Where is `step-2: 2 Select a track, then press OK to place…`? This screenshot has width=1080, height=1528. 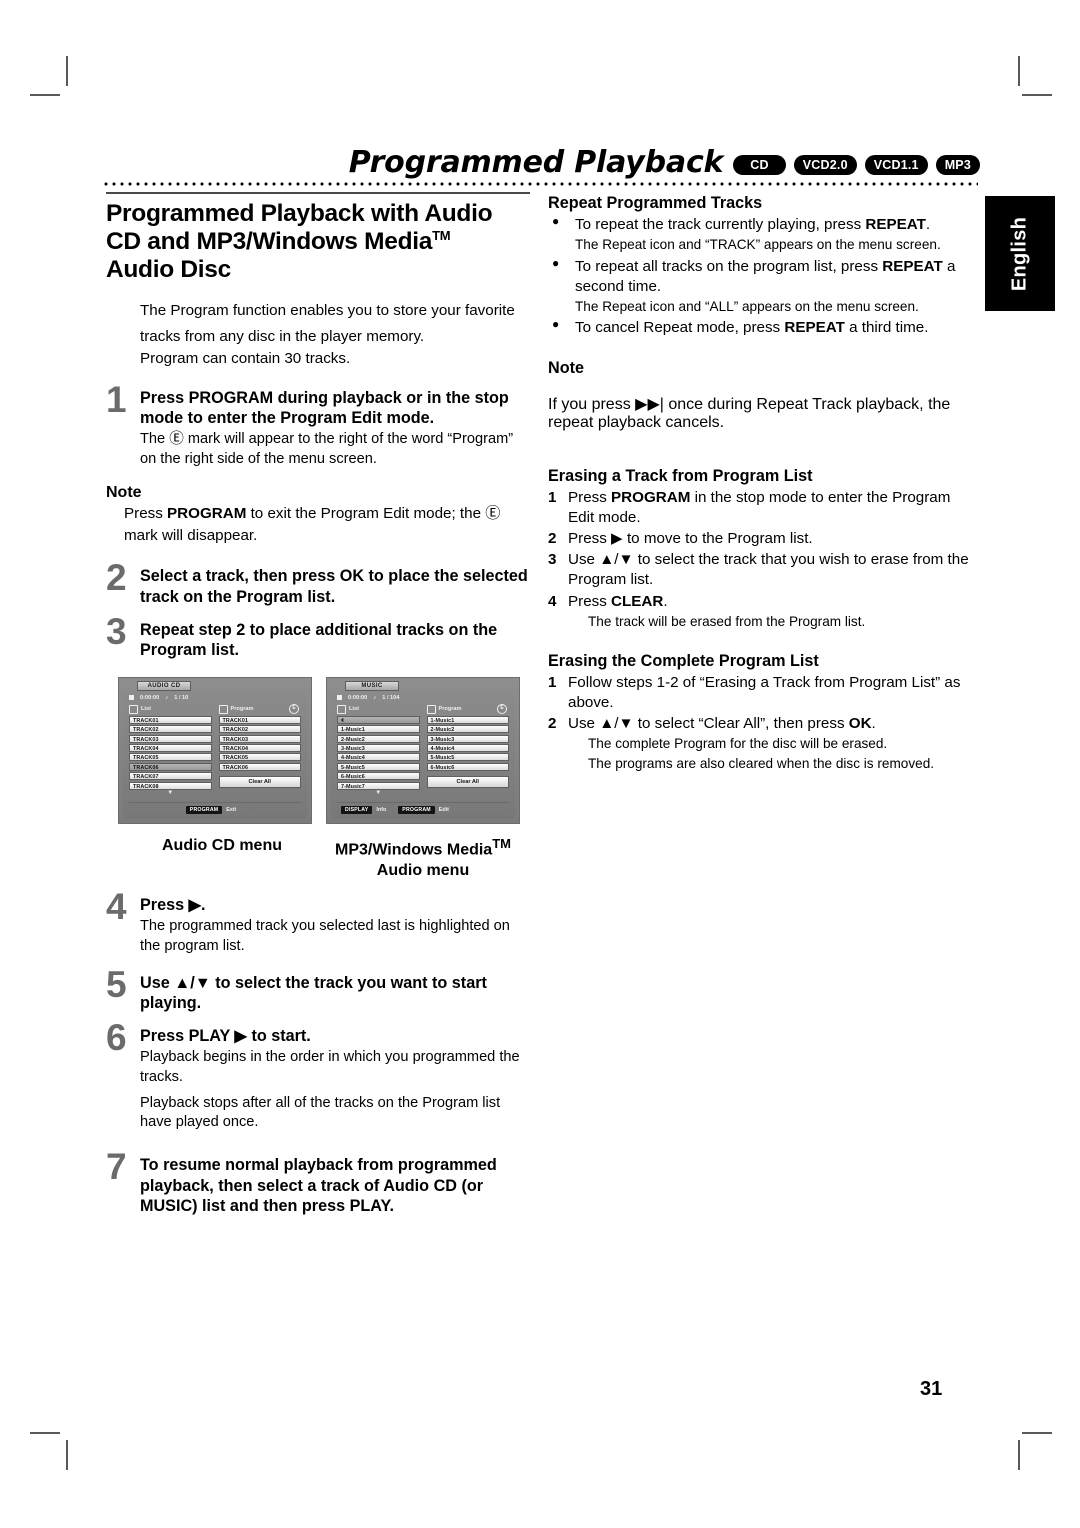 step-2: 2 Select a track, then press OK to place… is located at coordinates (318, 583).